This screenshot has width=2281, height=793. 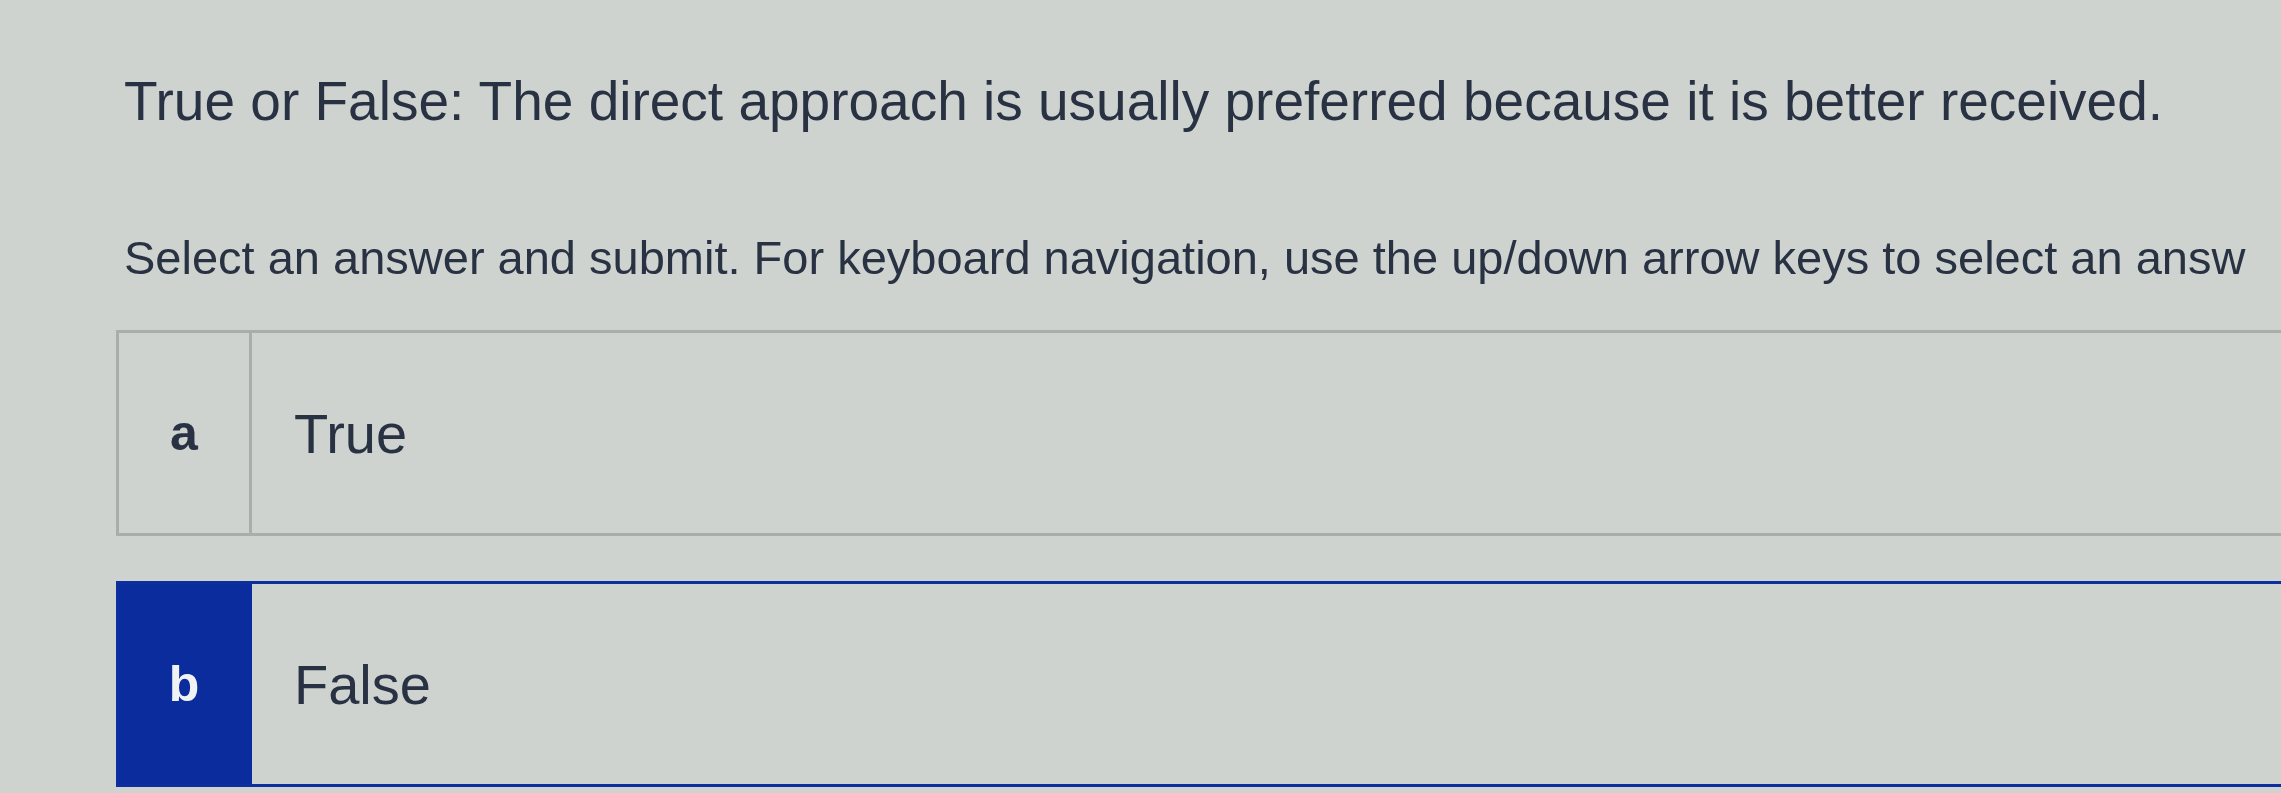 What do you see at coordinates (185, 684) in the screenshot?
I see `option-letter: b` at bounding box center [185, 684].